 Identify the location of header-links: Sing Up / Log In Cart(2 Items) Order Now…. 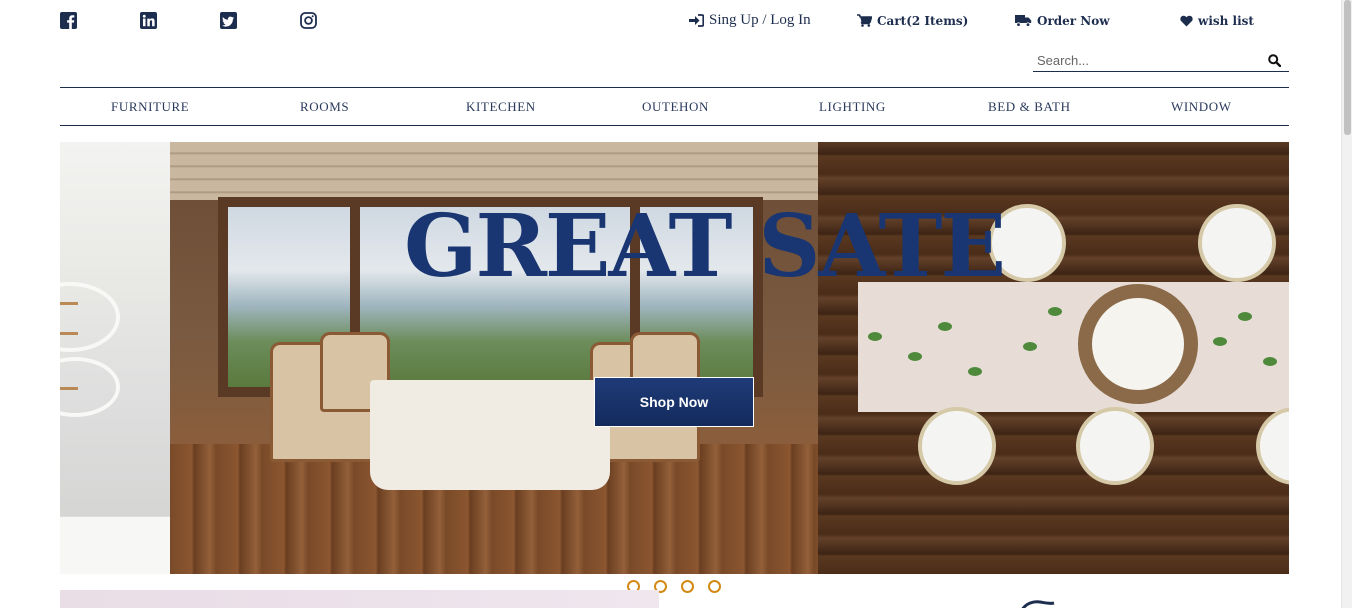
(971, 20).